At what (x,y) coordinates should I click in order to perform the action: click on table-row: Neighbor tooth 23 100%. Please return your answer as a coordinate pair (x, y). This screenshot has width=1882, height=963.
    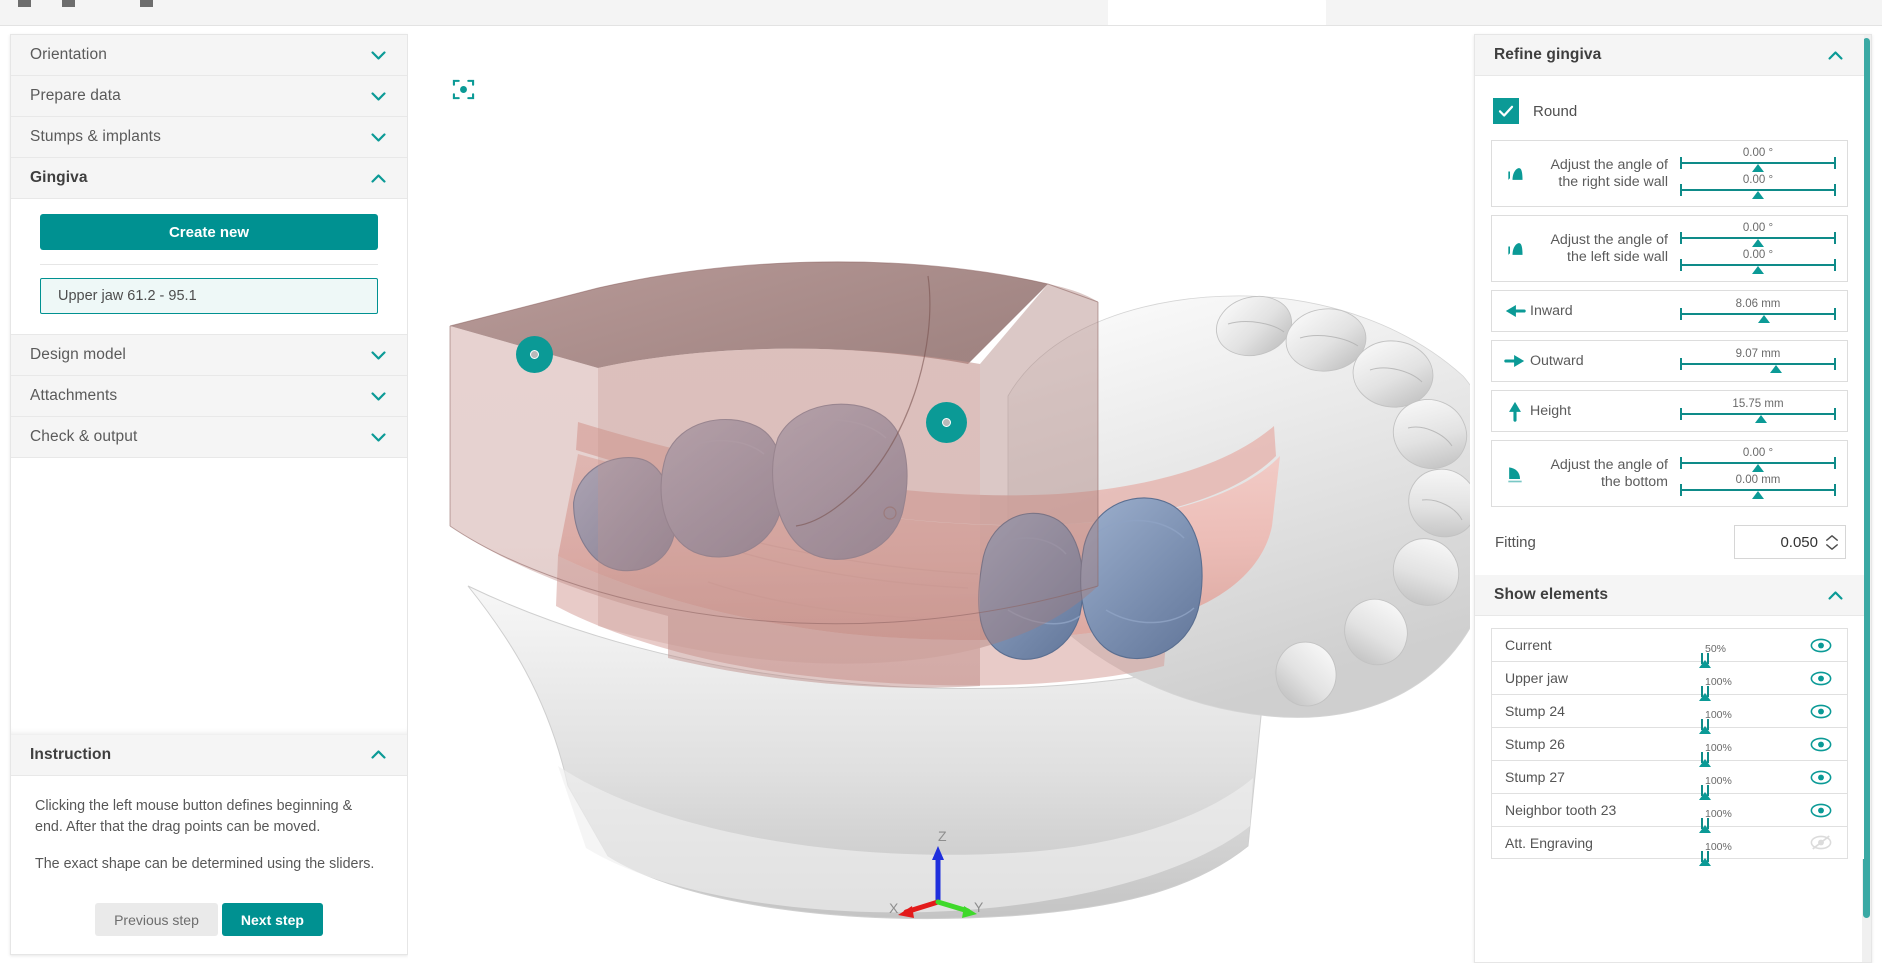
    Looking at the image, I should click on (1669, 813).